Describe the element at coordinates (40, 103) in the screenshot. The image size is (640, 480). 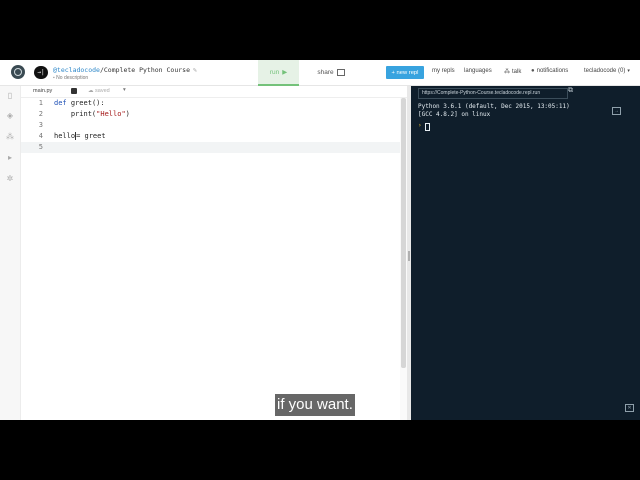
I see `line-number: 1` at that location.